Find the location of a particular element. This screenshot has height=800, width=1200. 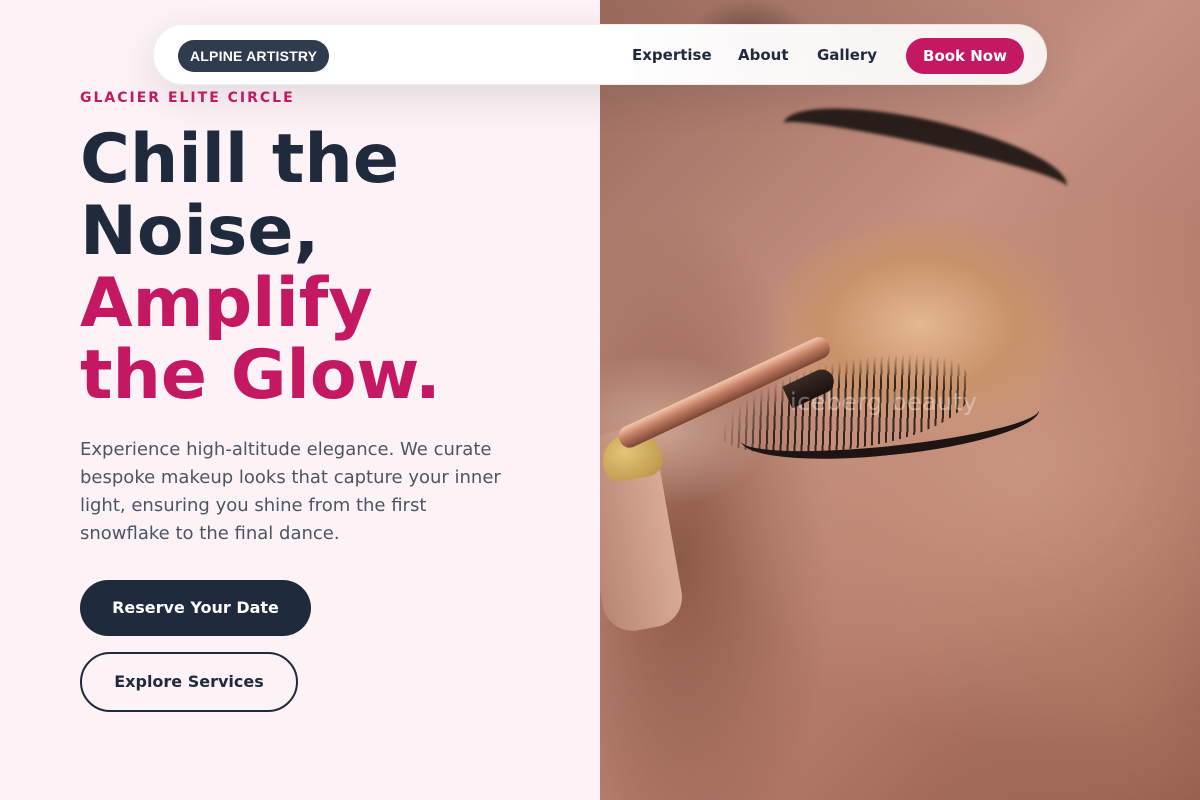

explore-services-button: Explore Services is located at coordinates (189, 682).